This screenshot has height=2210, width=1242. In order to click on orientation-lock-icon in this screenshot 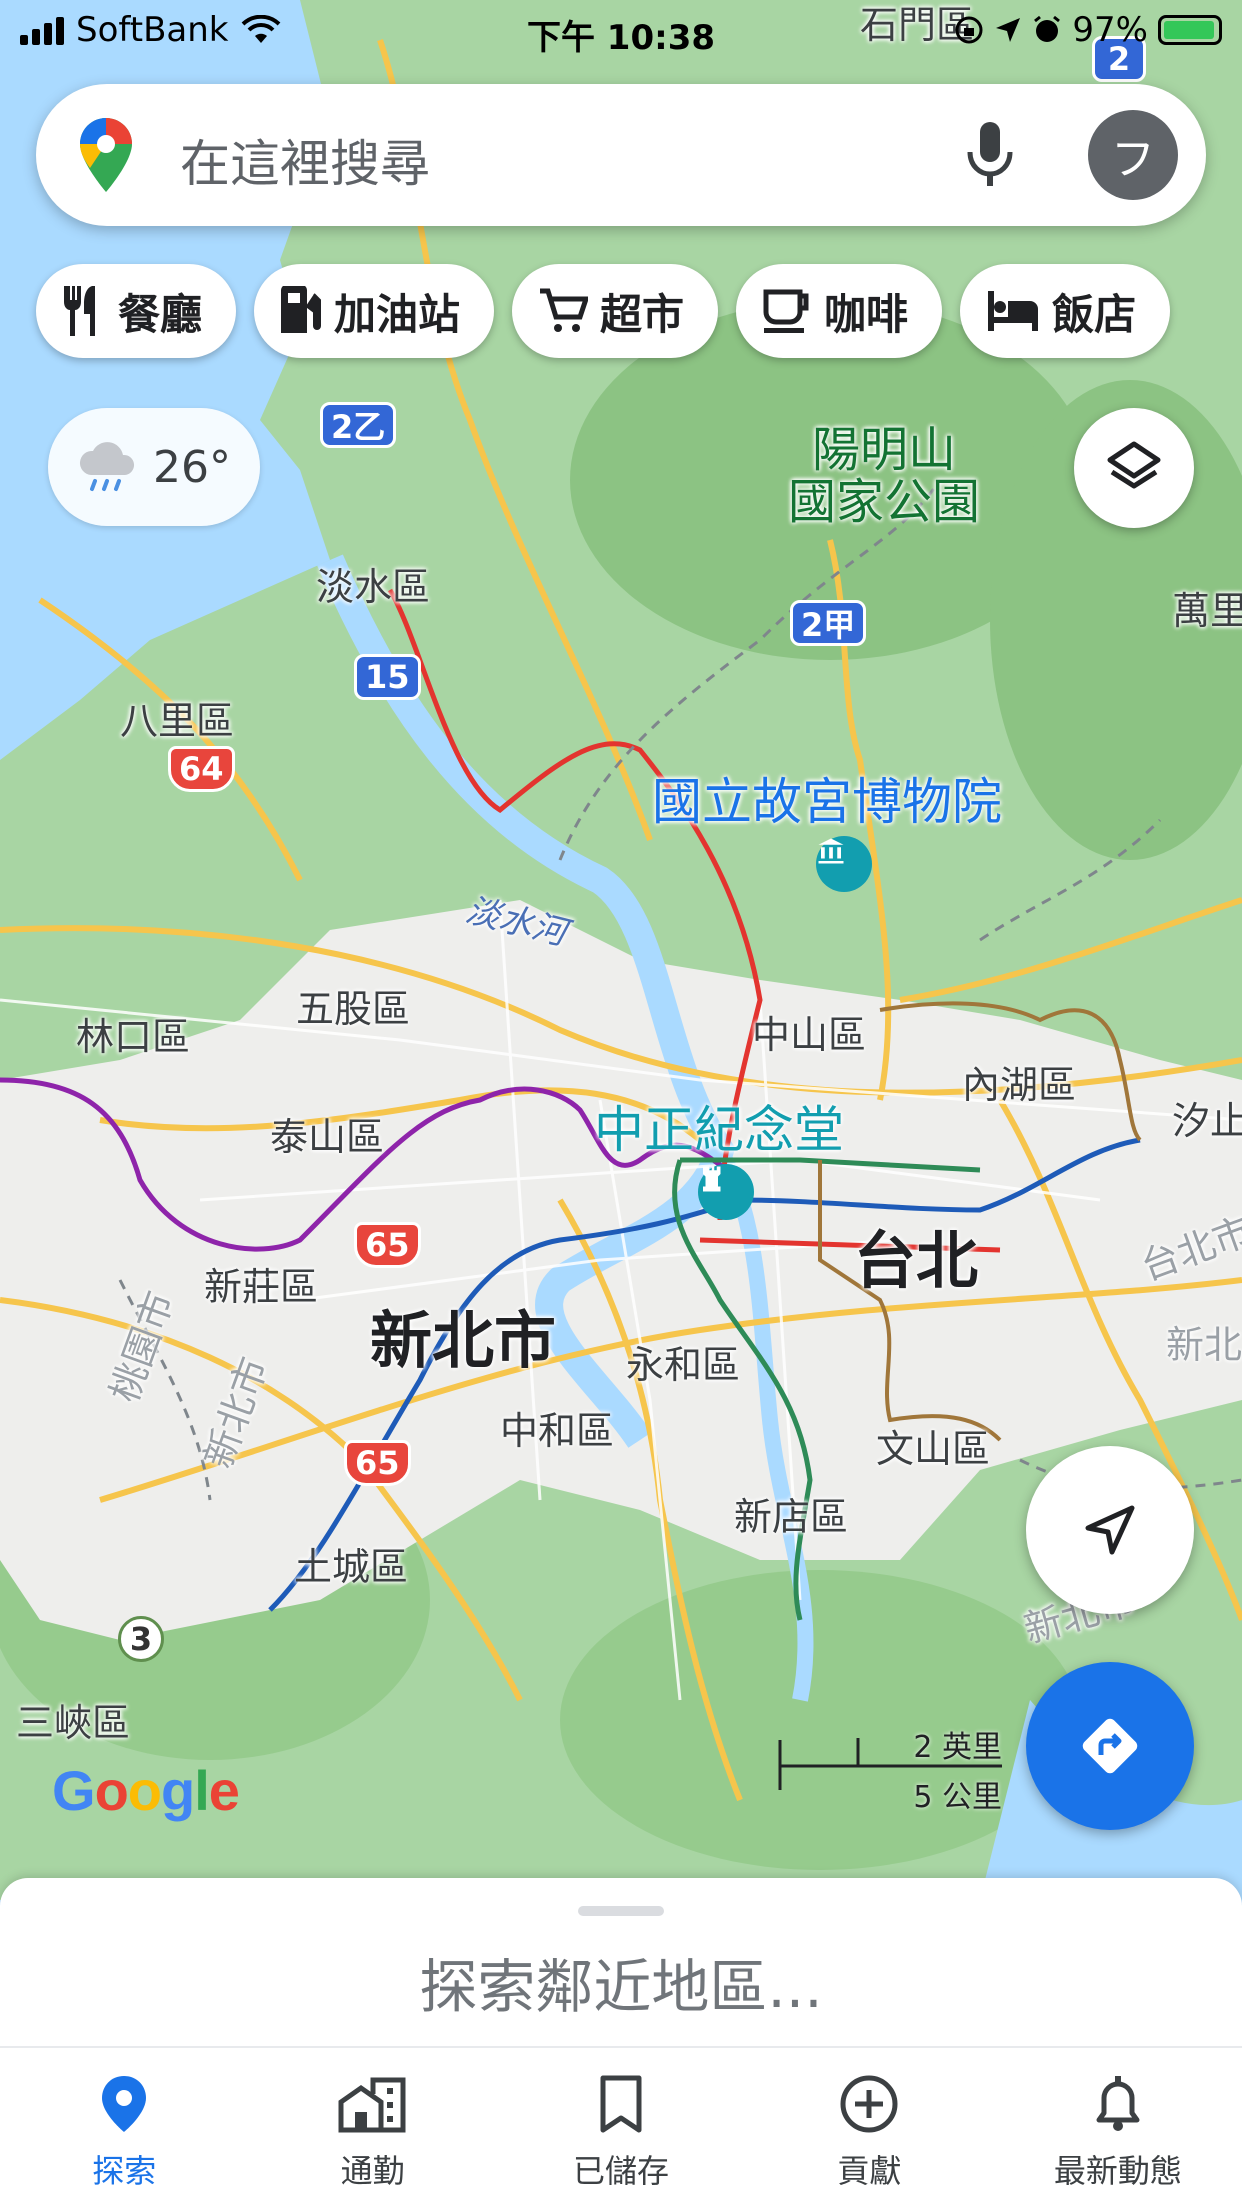, I will do `click(969, 30)`.